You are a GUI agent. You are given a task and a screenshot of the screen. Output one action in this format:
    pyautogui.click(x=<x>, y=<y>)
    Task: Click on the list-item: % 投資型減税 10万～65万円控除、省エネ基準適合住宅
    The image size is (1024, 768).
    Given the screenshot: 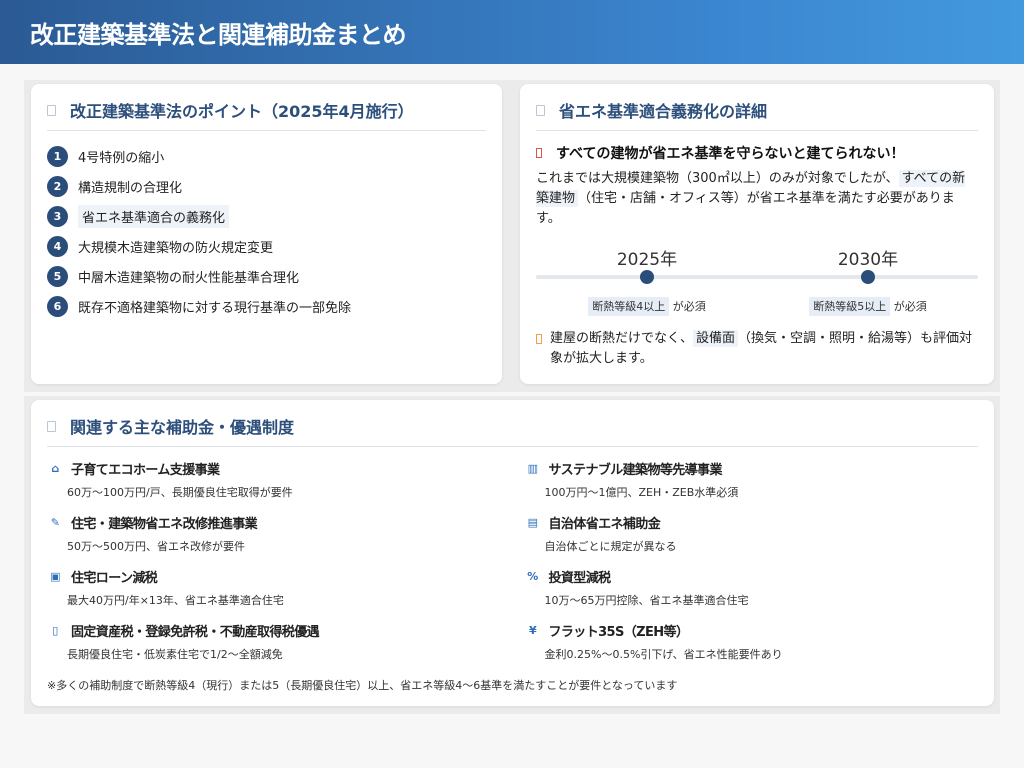 What is the action you would take?
    pyautogui.click(x=752, y=594)
    